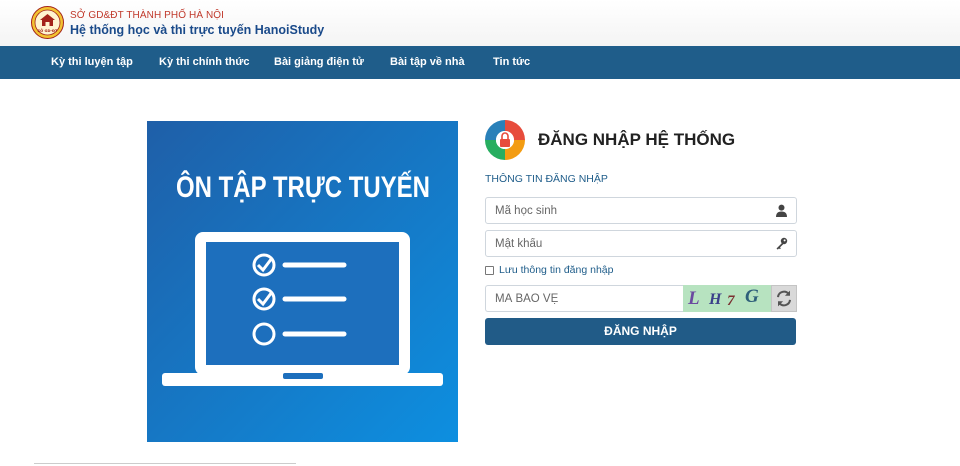 The image size is (960, 466). Describe the element at coordinates (505, 140) in the screenshot. I see `lock-icon` at that location.